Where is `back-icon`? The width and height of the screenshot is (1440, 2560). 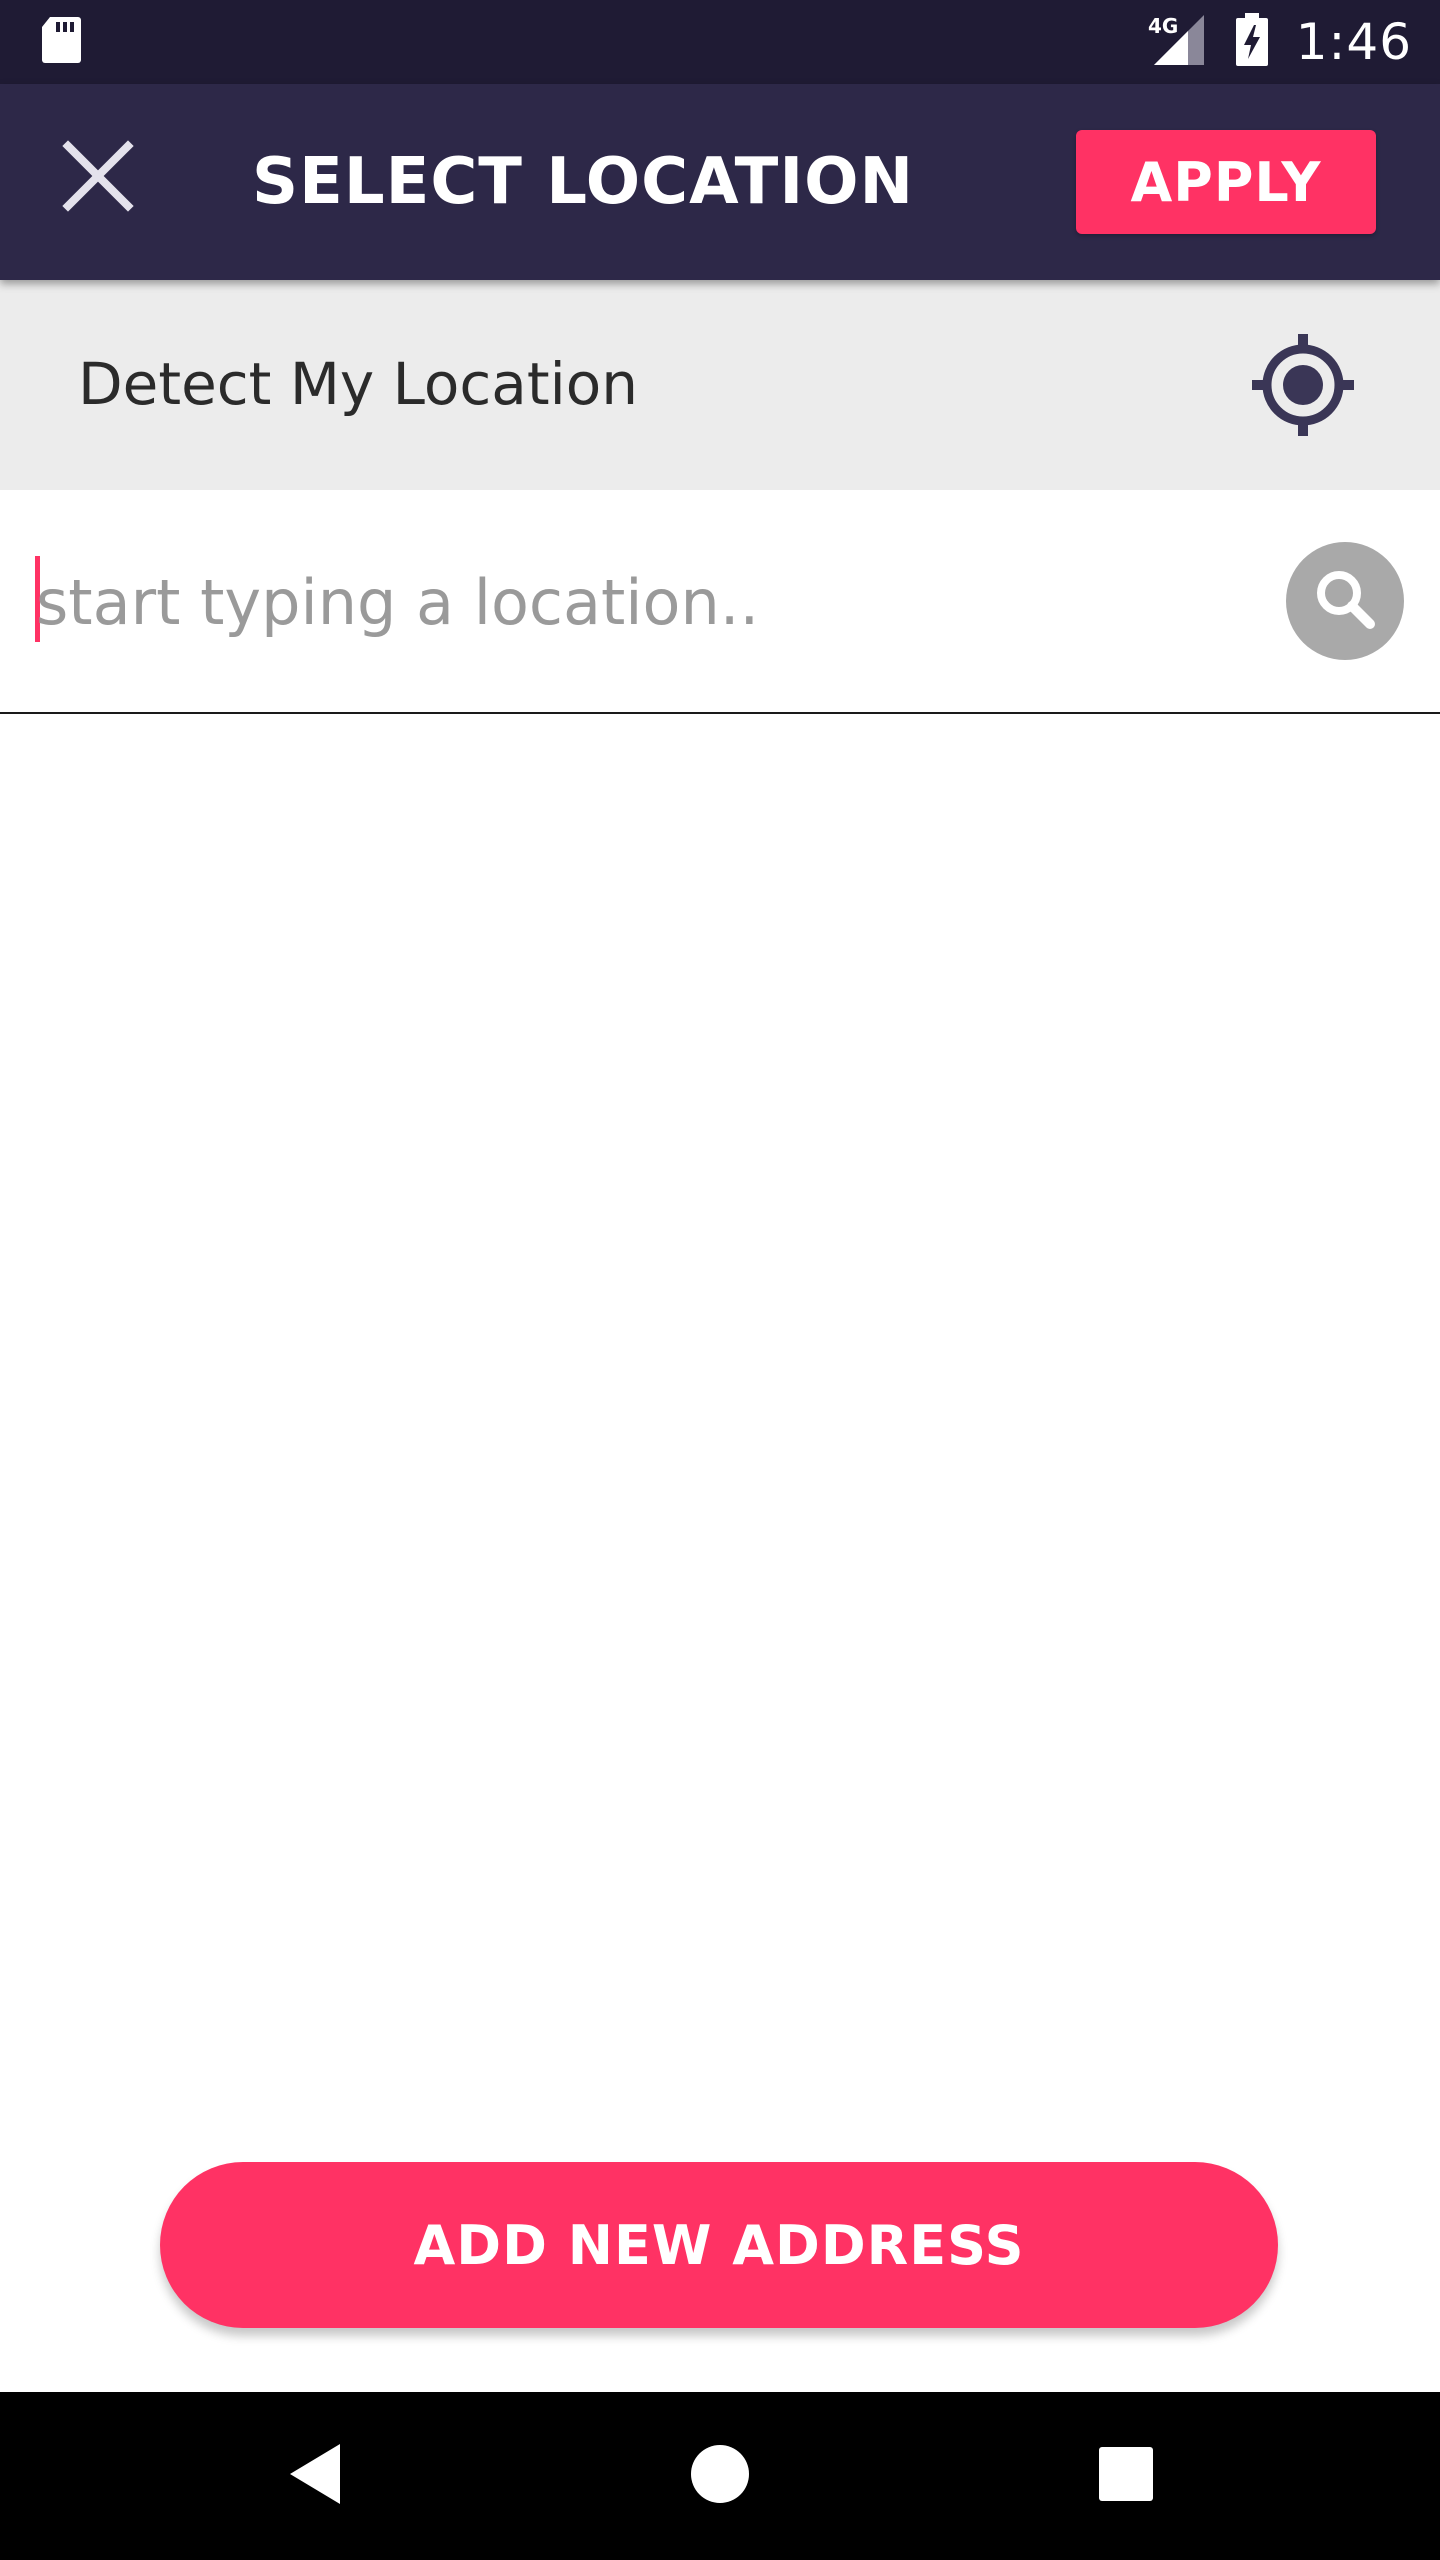 back-icon is located at coordinates (316, 2476).